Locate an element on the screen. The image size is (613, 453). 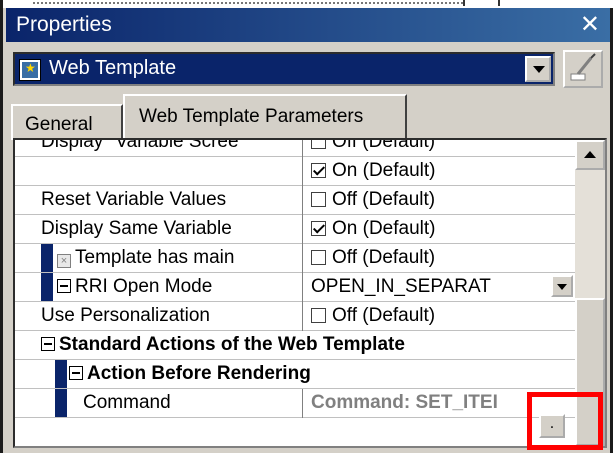
vertical-scrollbar is located at coordinates (590, 293).